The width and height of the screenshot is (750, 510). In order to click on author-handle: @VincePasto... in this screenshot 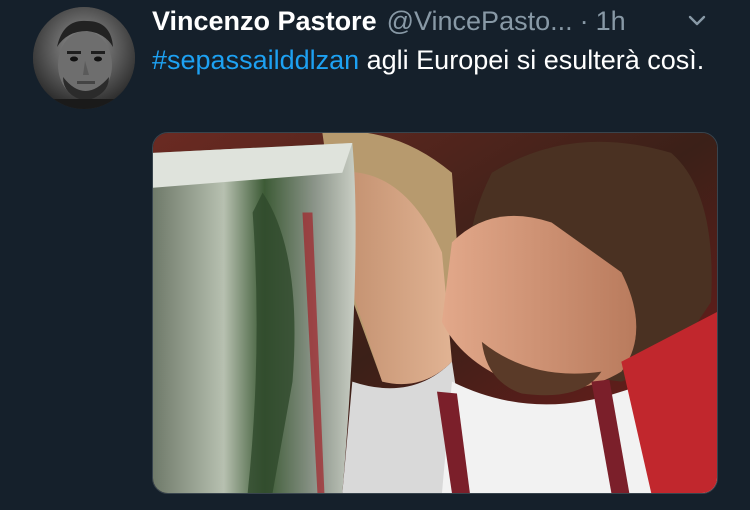, I will do `click(480, 21)`.